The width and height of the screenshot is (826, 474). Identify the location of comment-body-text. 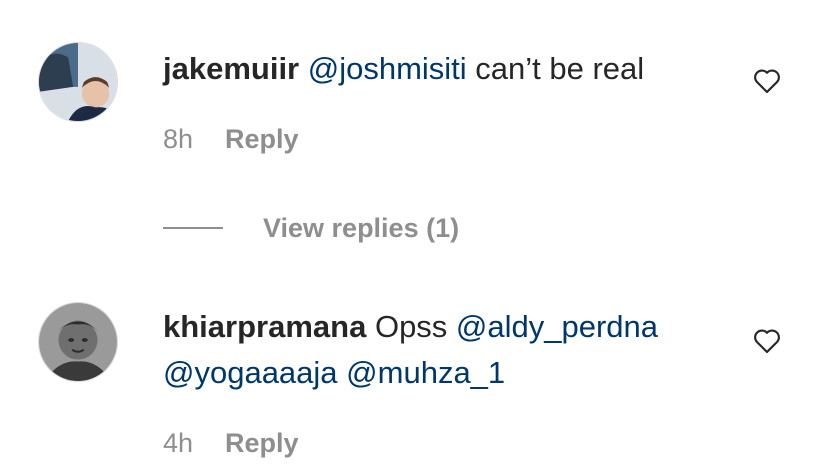
(342, 372).